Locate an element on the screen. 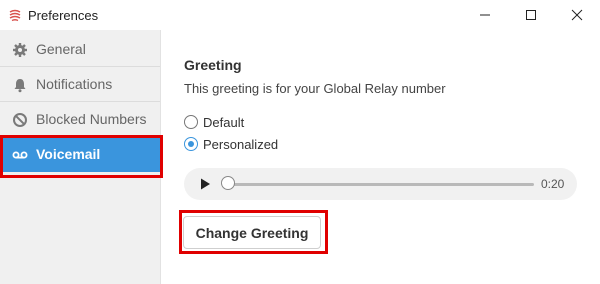 The image size is (600, 284). block-icon is located at coordinates (20, 120).